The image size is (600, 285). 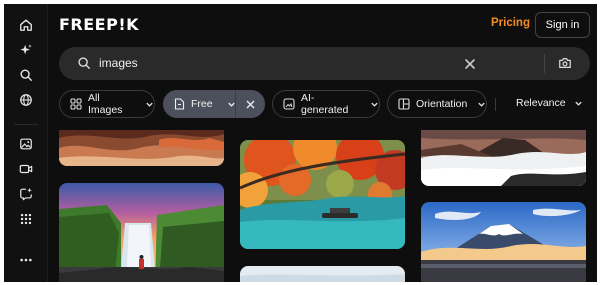 I want to click on free-filter: Free, so click(x=199, y=104).